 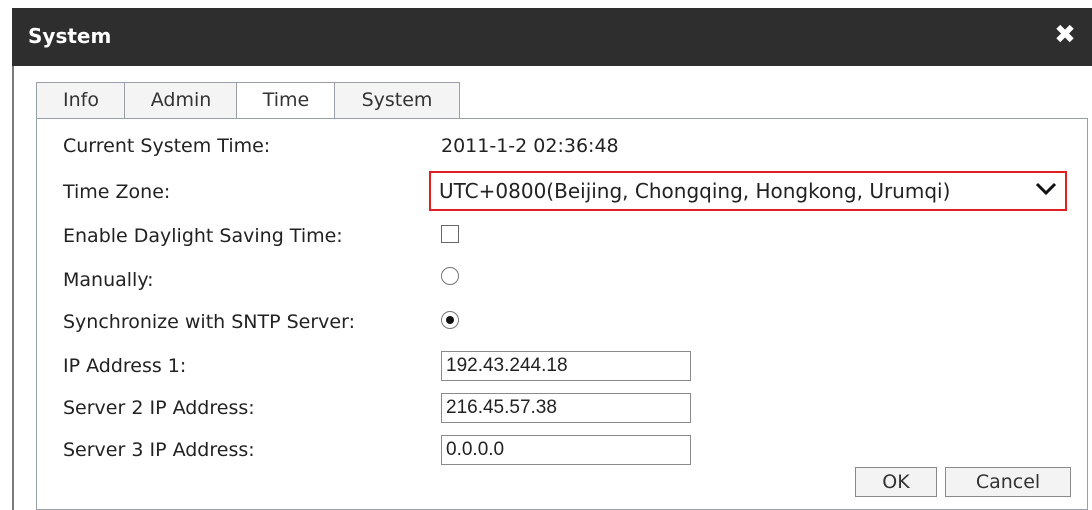 I want to click on current-time-label: Current System Time:, so click(x=167, y=146).